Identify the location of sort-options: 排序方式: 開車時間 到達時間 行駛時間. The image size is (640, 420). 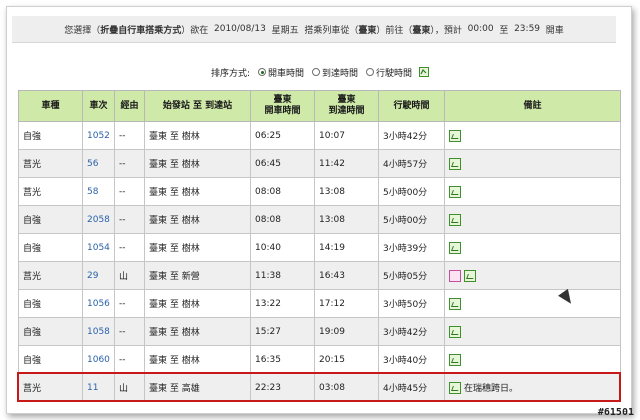
(320, 72).